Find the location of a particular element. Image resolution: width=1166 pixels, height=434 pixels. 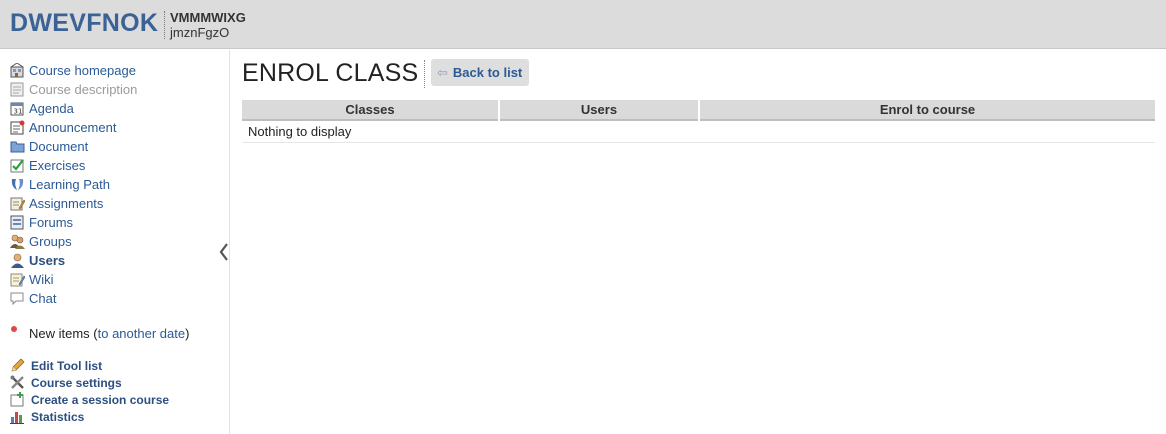

admin-label: Edit Tool list is located at coordinates (67, 365).